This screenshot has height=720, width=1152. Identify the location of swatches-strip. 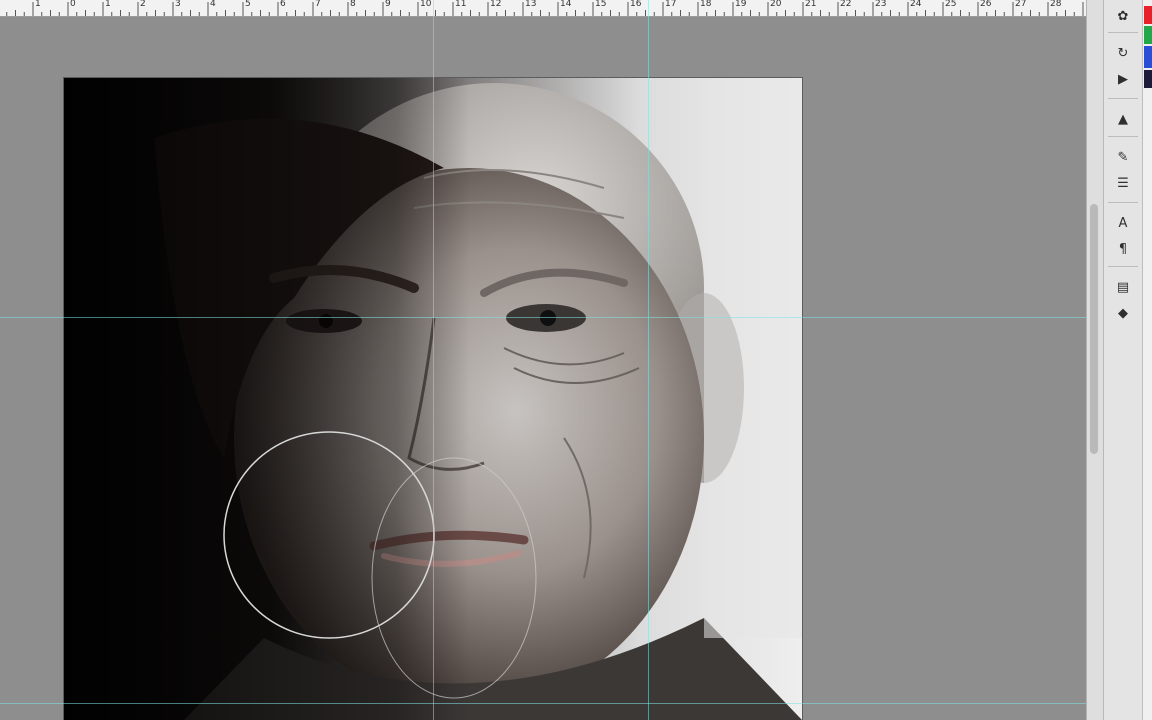
(1147, 360).